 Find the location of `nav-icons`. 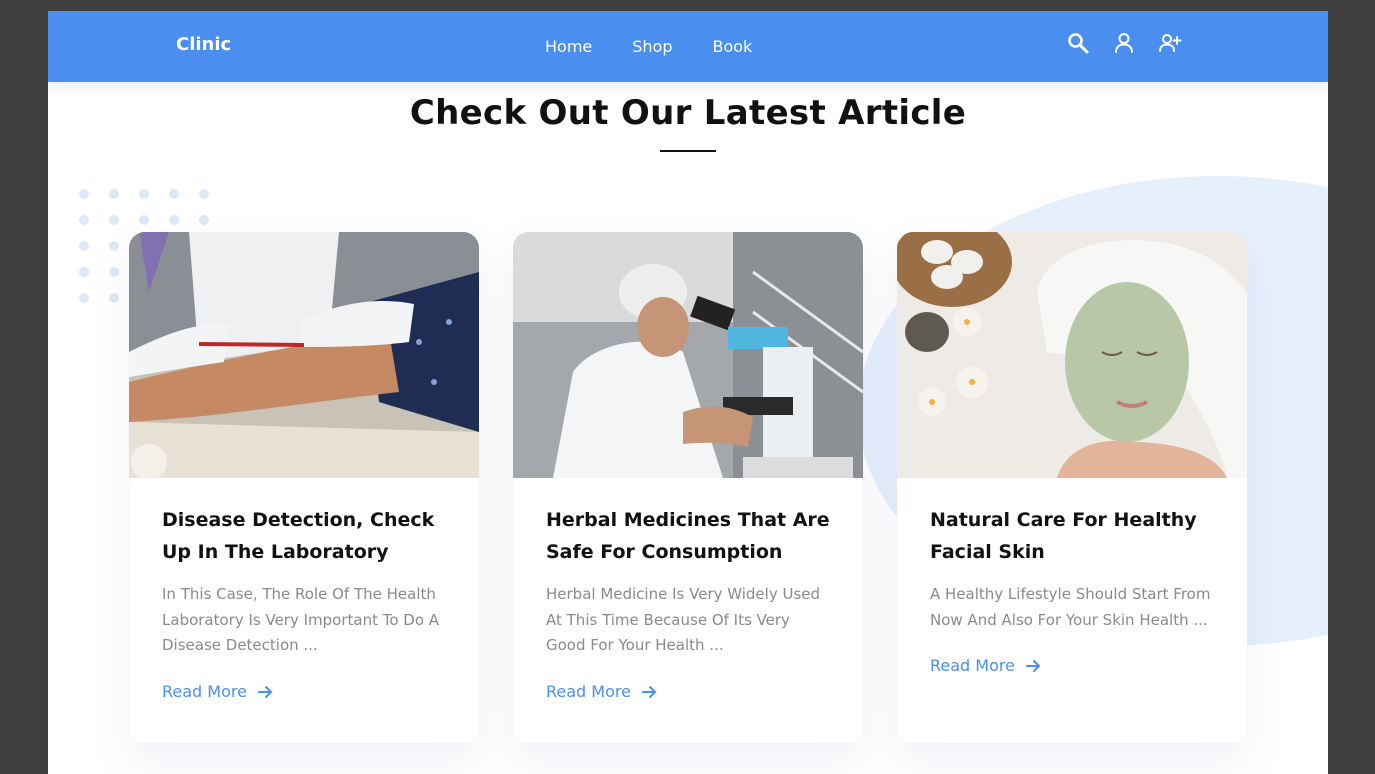

nav-icons is located at coordinates (1124, 43).